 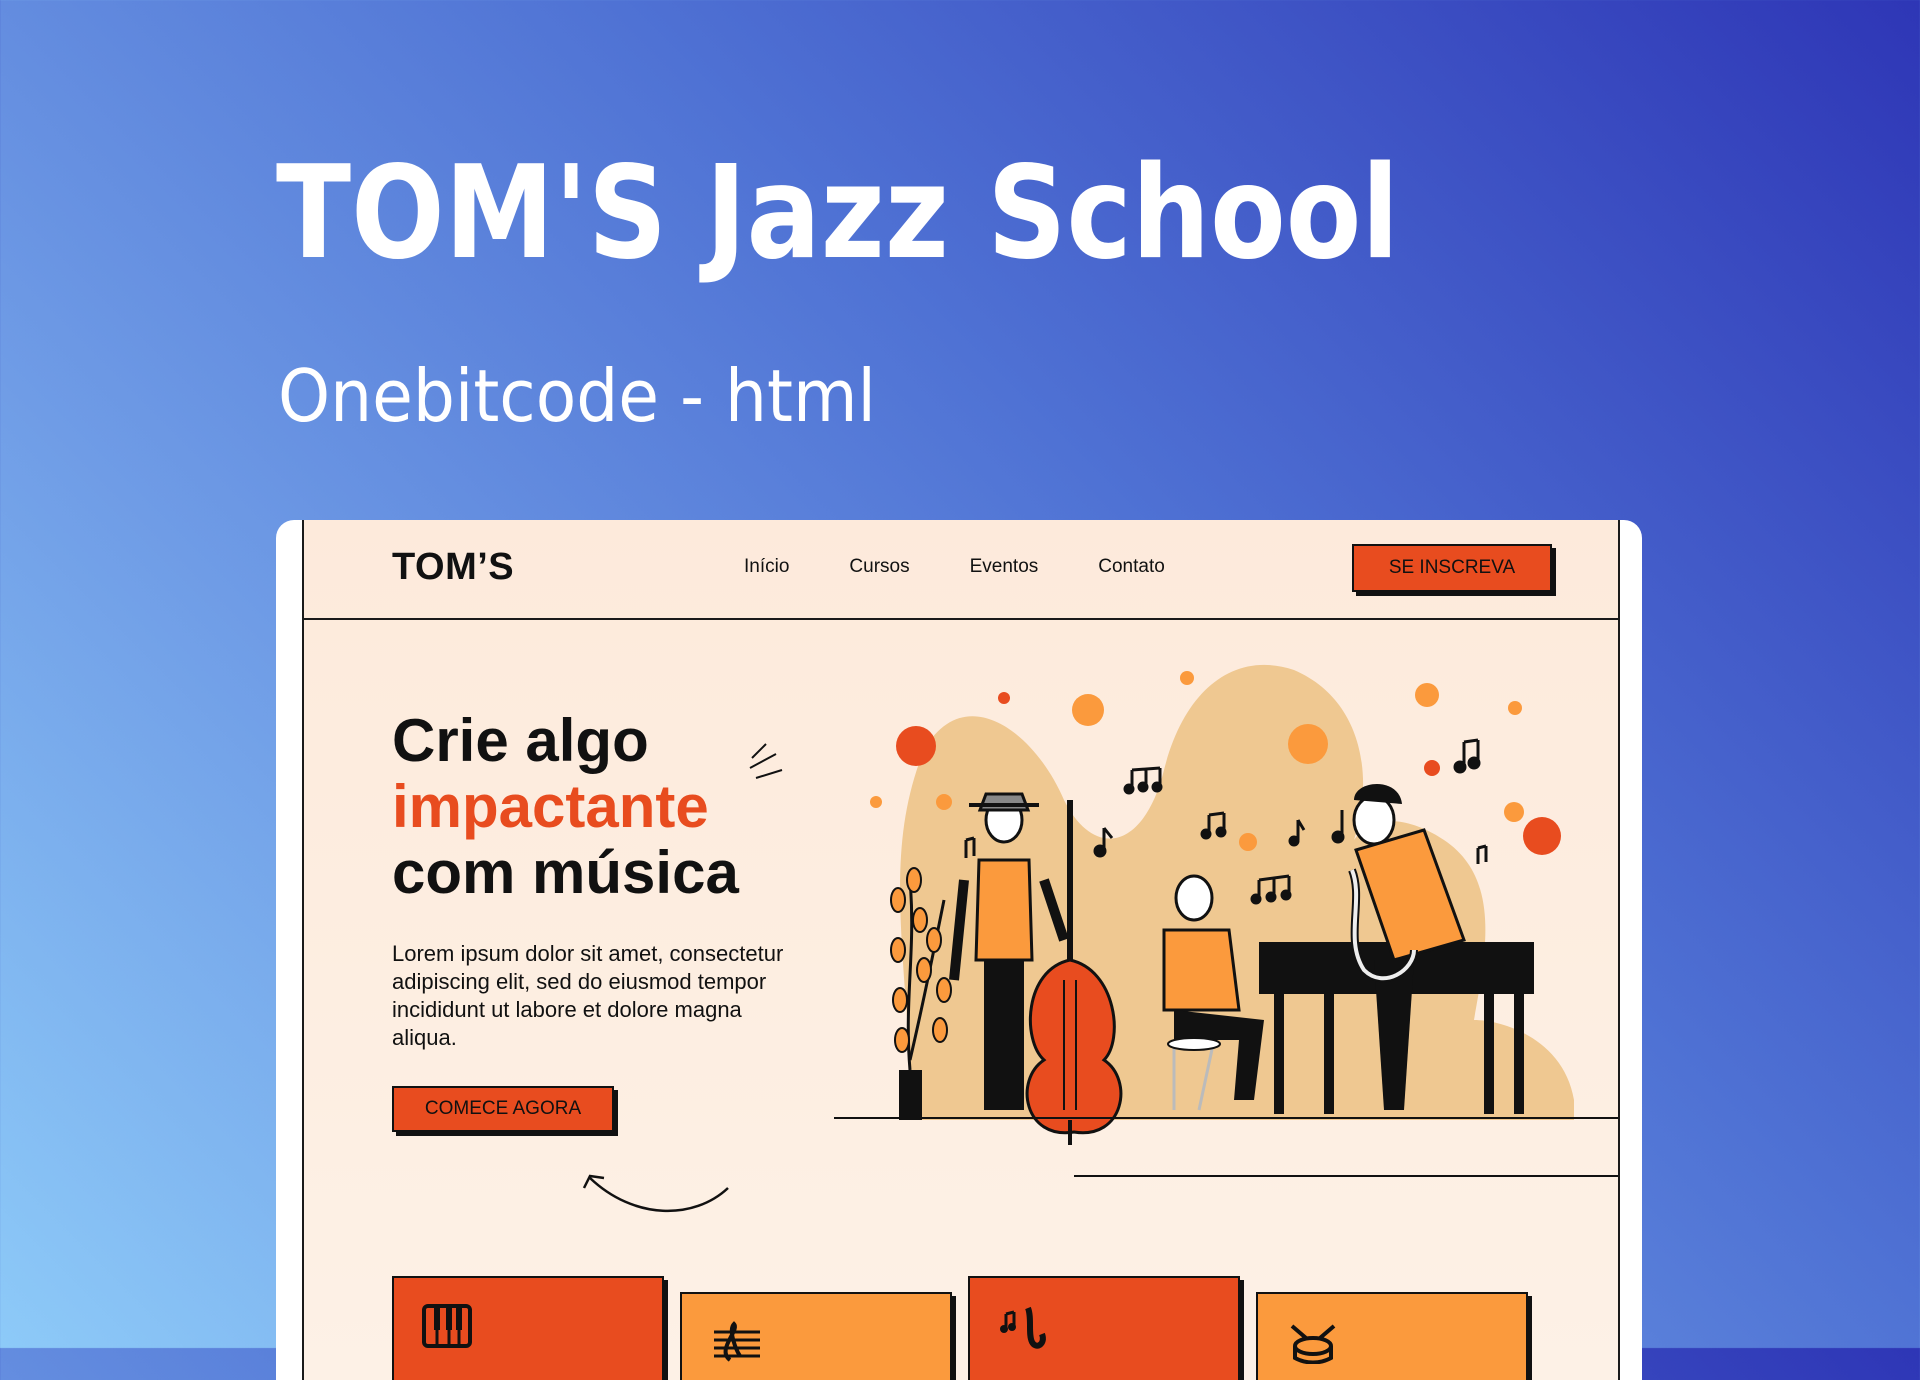 What do you see at coordinates (838, 213) in the screenshot?
I see `cover-title: TOM'S Jazz School` at bounding box center [838, 213].